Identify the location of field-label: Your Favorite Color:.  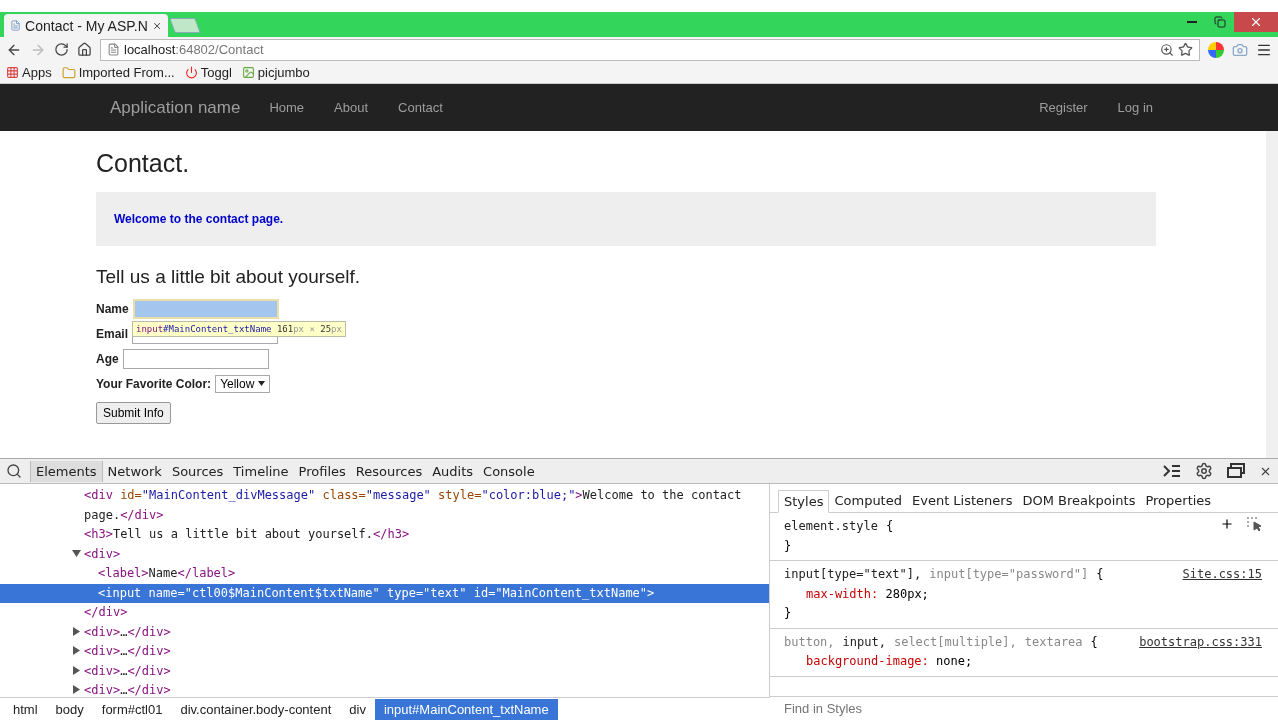
(154, 383).